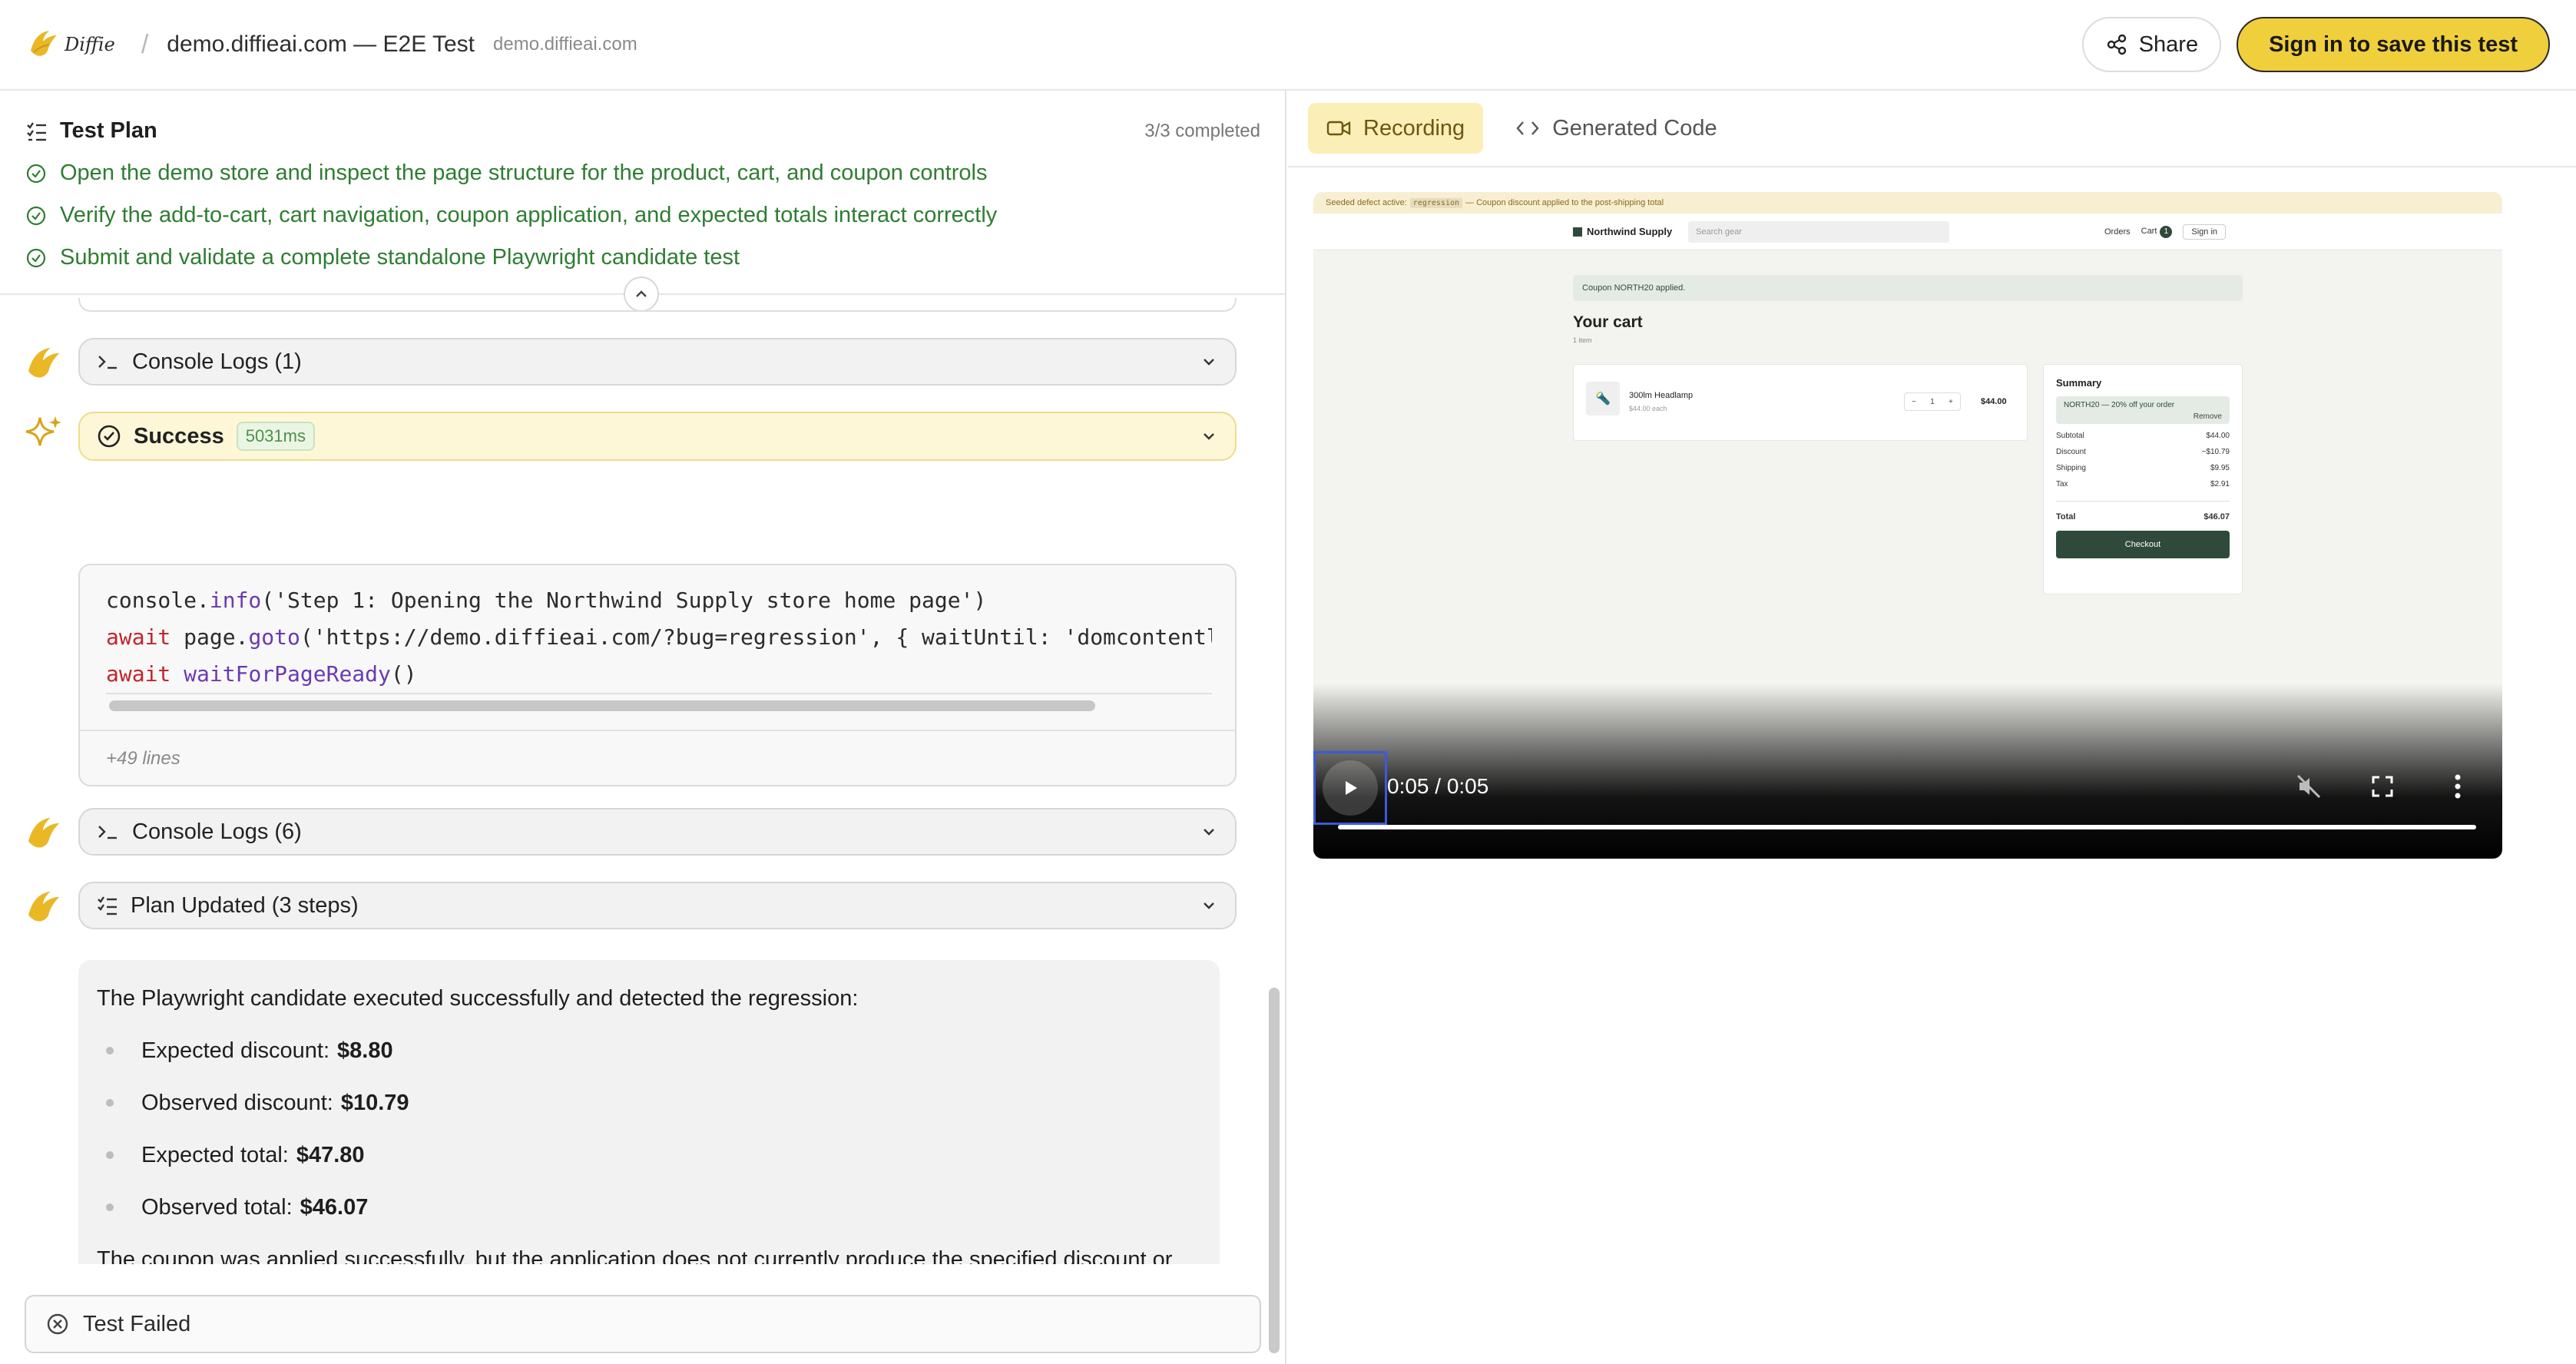 The height and width of the screenshot is (1364, 2576). Describe the element at coordinates (275, 437) in the screenshot. I see `duration-badge: 5031ms` at that location.